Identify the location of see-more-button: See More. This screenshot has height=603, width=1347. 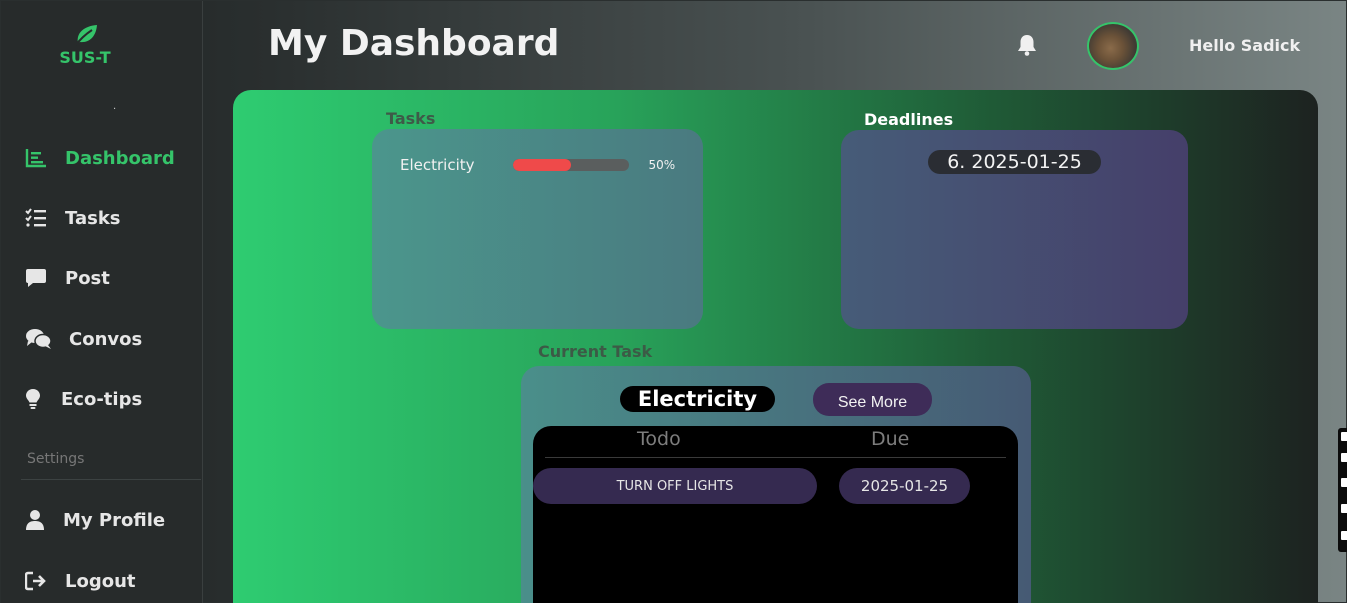
(872, 399).